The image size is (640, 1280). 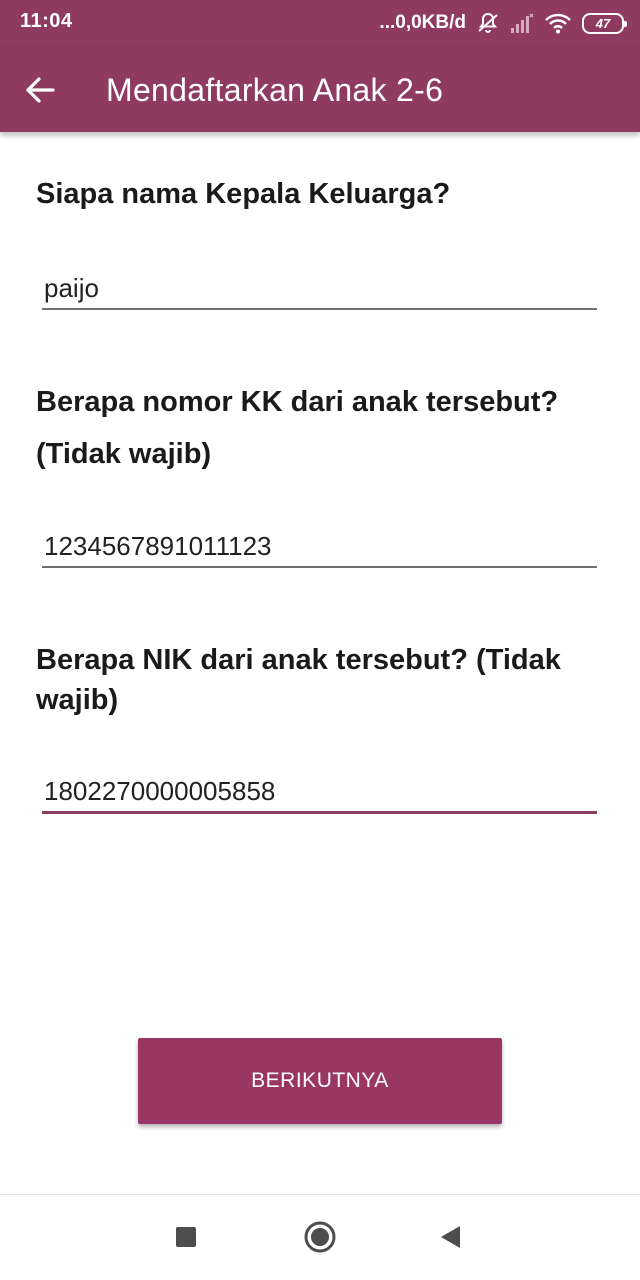 I want to click on home-icon, so click(x=320, y=1237).